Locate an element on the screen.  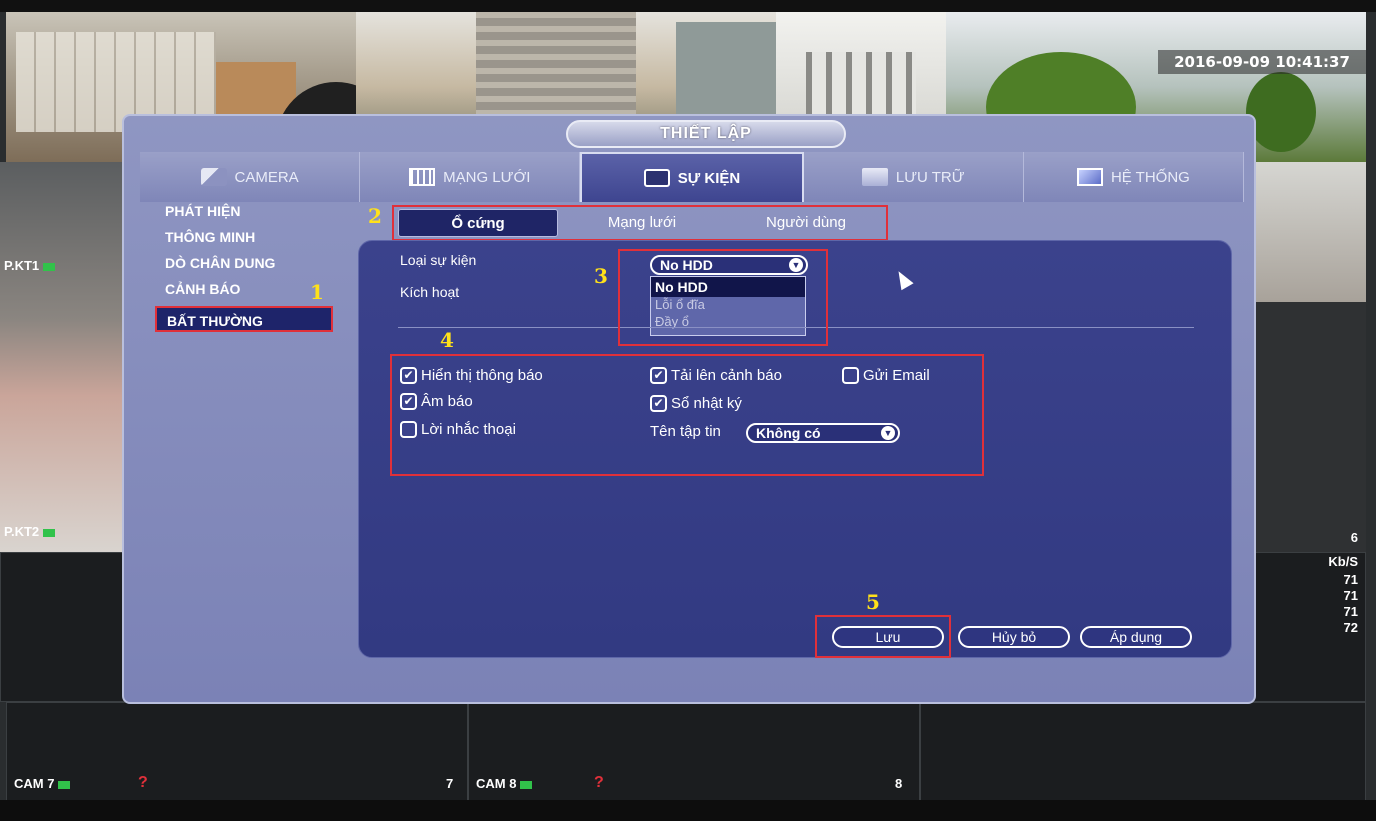
tab-storage: LƯU TRỮ is located at coordinates (913, 177).